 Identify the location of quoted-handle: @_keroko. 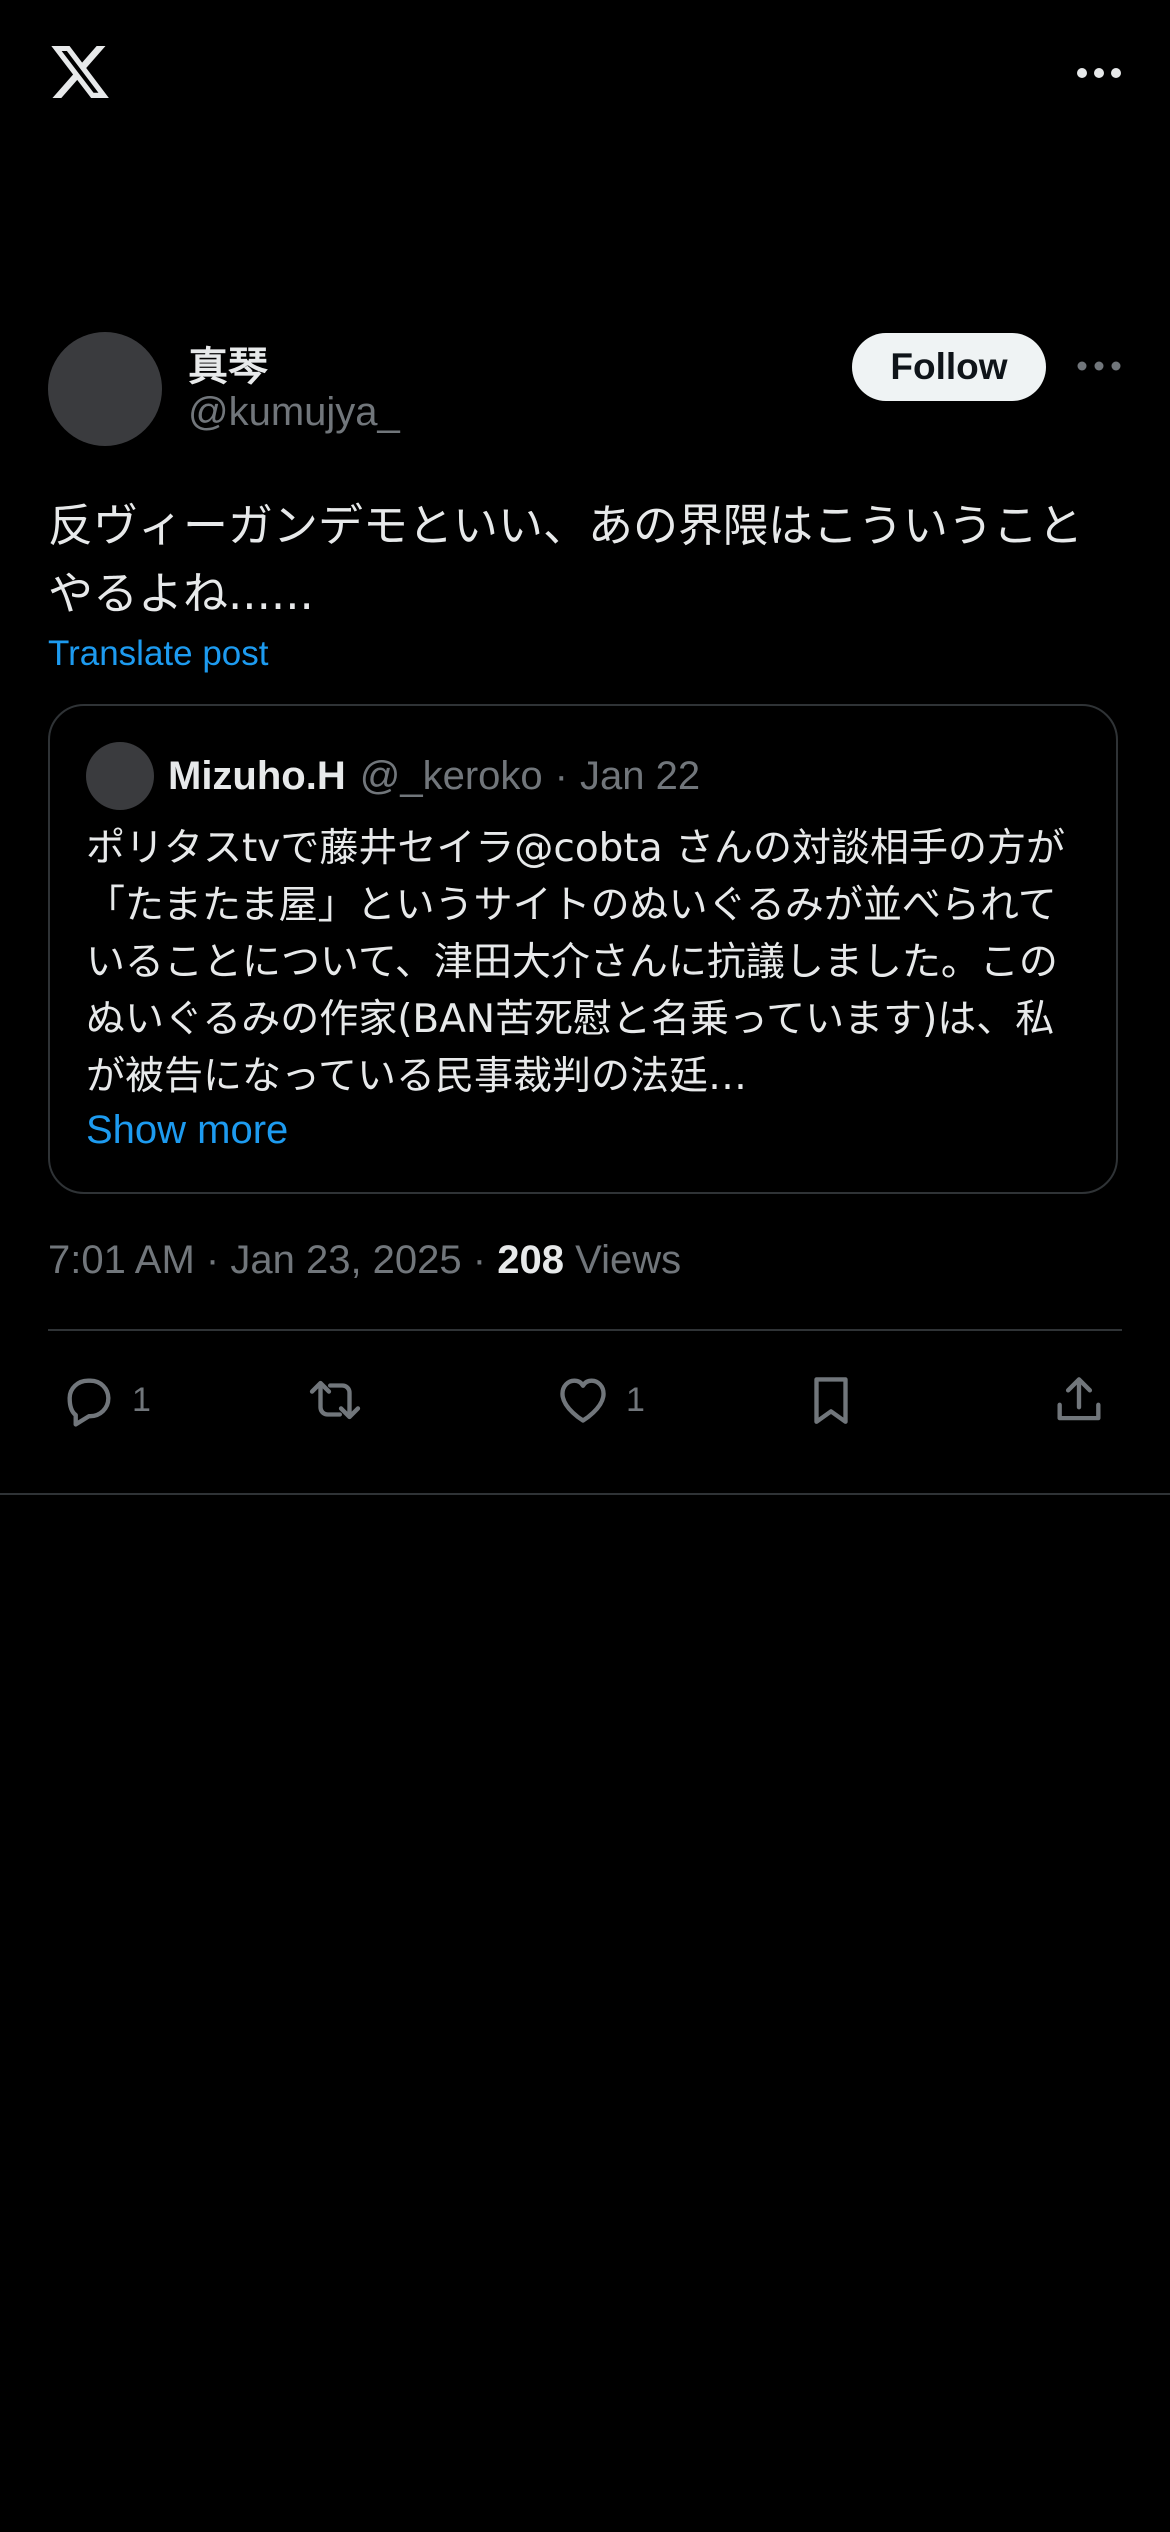
(451, 775).